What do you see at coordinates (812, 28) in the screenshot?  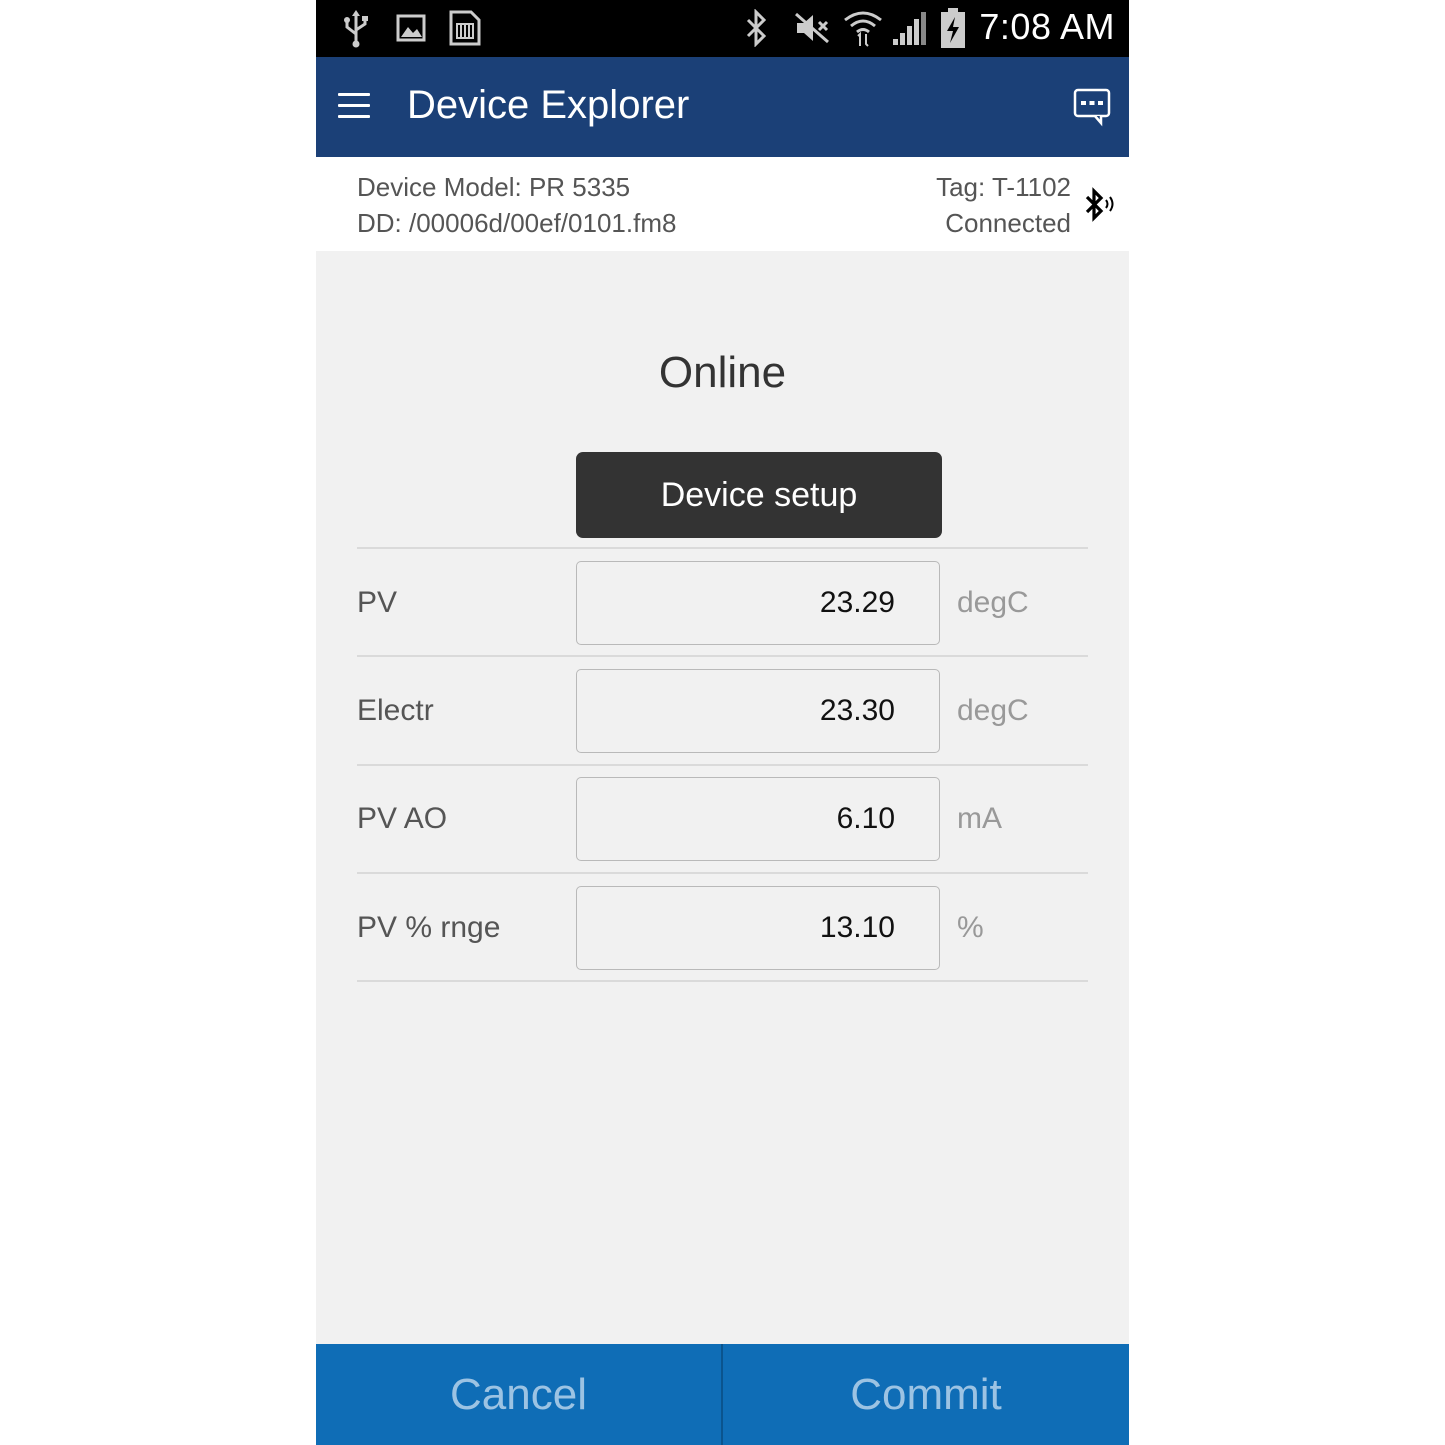 I see `mute-icon` at bounding box center [812, 28].